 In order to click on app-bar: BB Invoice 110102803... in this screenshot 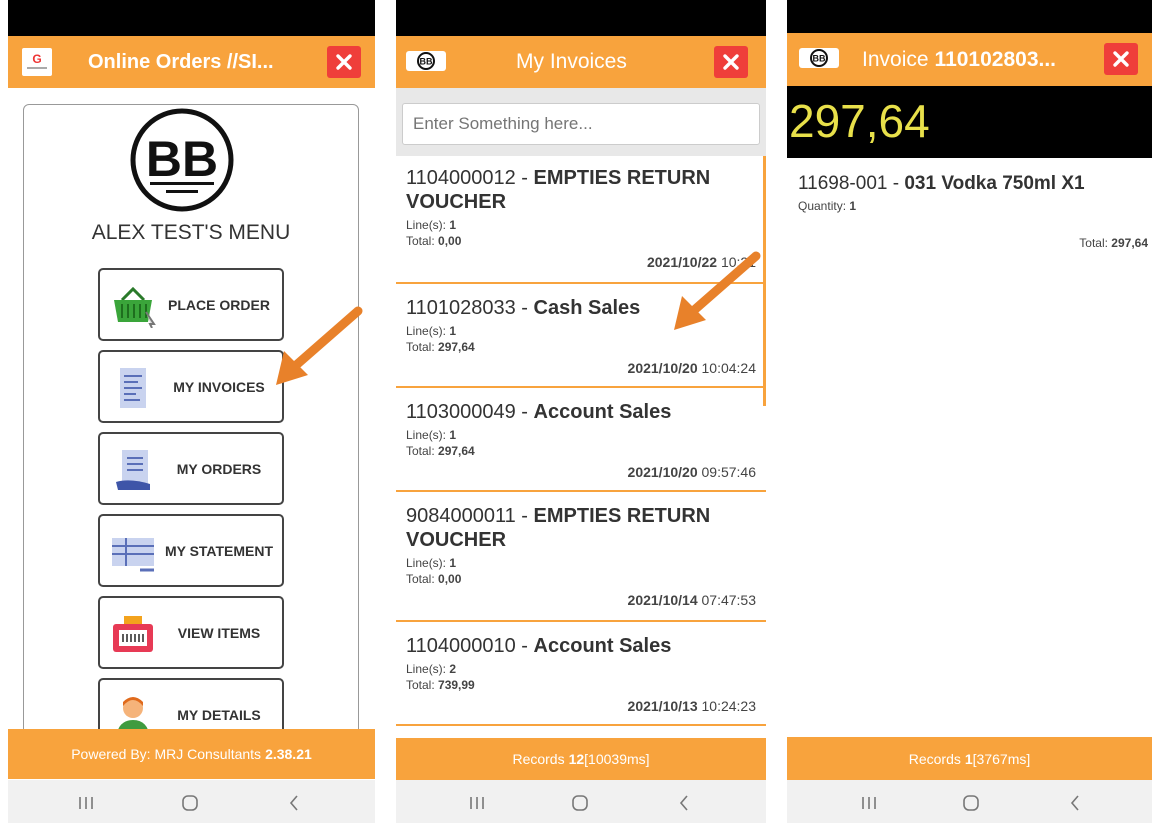, I will do `click(969, 59)`.